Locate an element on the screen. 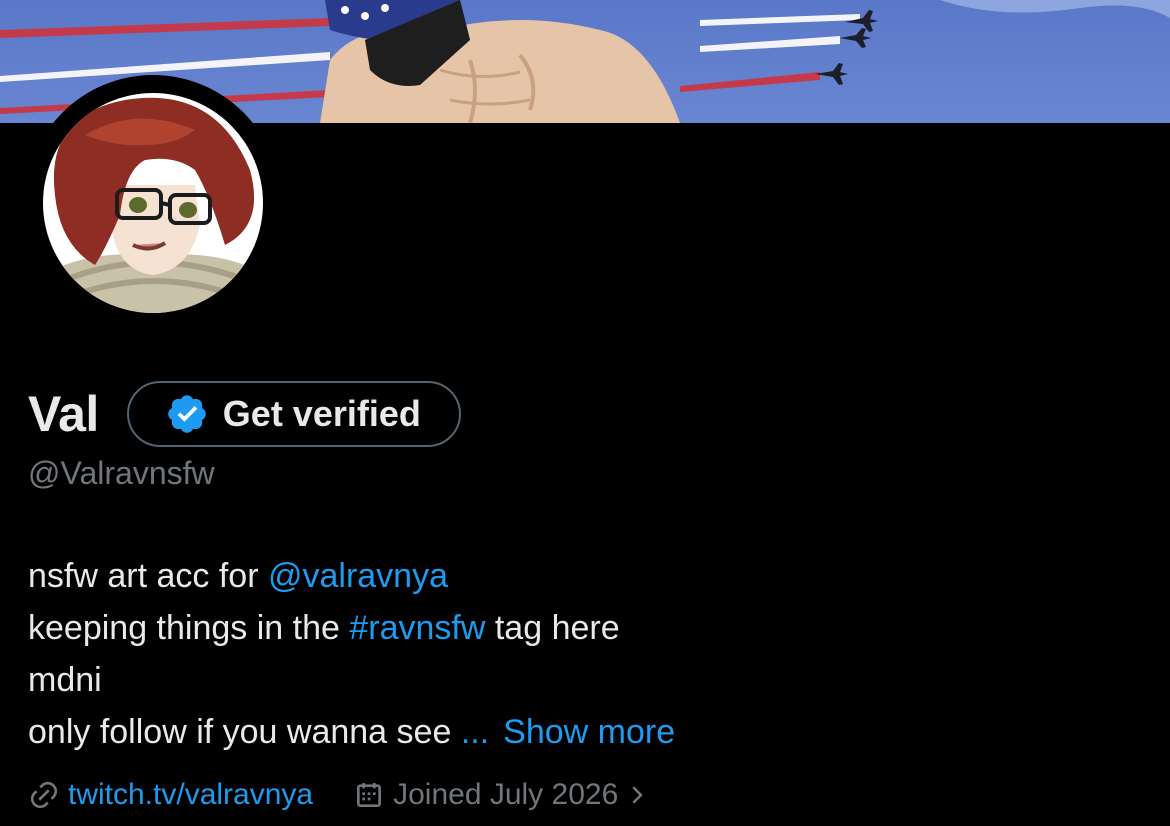 Image resolution: width=1170 pixels, height=826 pixels. website-item: twitch.tv/valravnya is located at coordinates (170, 795).